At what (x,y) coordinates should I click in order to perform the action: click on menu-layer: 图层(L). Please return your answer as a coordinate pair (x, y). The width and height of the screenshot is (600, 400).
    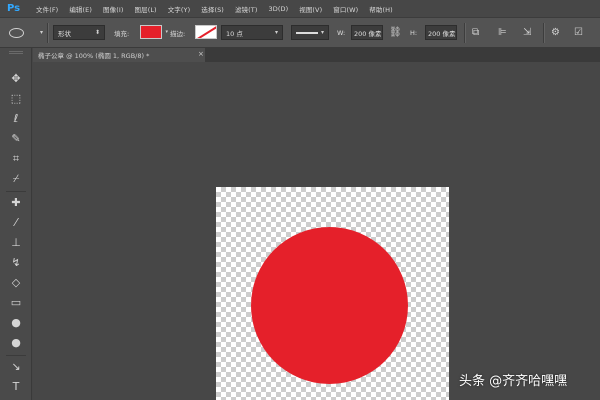
    Looking at the image, I should click on (146, 9).